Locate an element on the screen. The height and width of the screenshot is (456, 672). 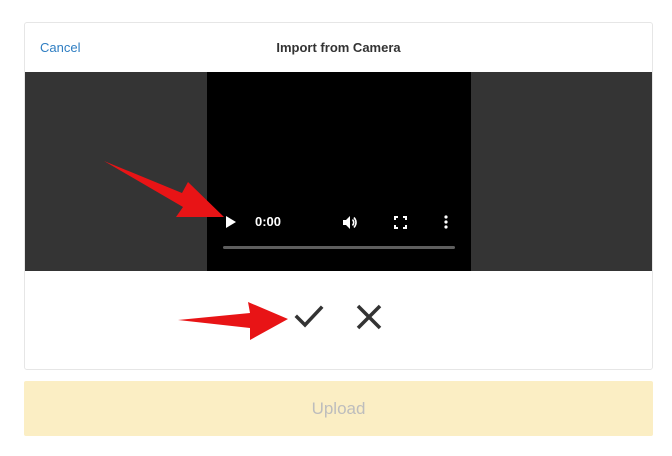
fullscreen-button is located at coordinates (400, 222).